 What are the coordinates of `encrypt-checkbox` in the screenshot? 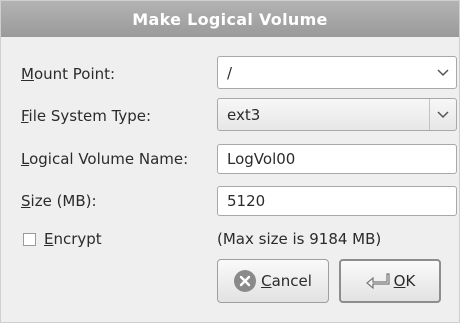 It's located at (29, 239).